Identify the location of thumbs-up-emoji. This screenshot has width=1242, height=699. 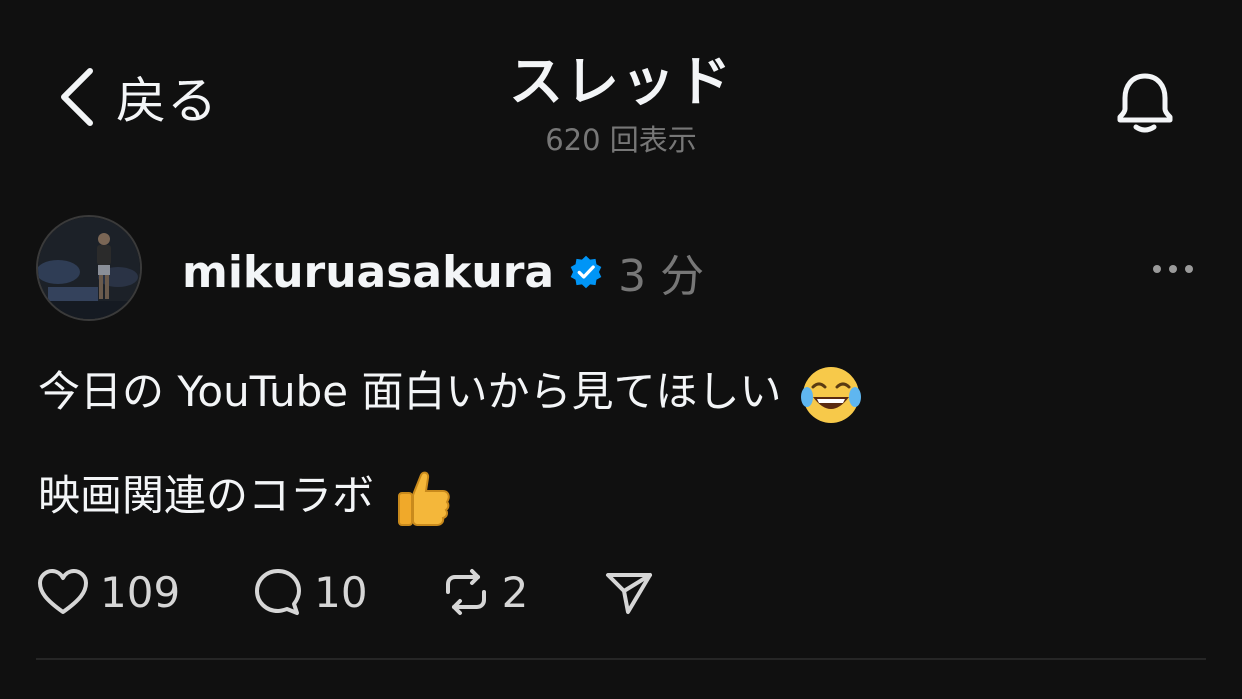
(424, 498).